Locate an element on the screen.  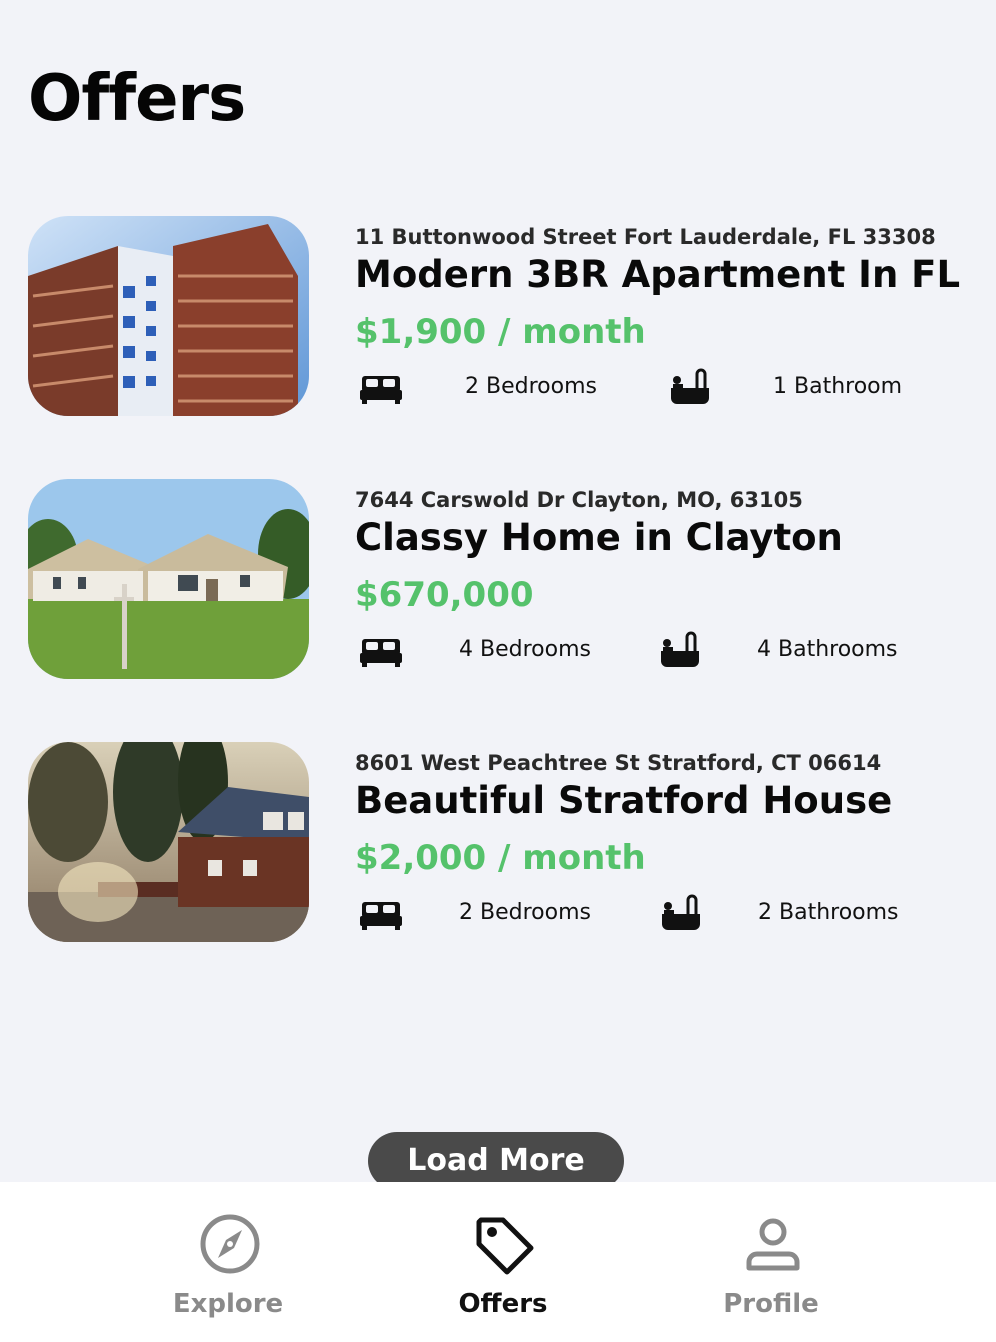
tab-offers: Offers is located at coordinates (503, 1262).